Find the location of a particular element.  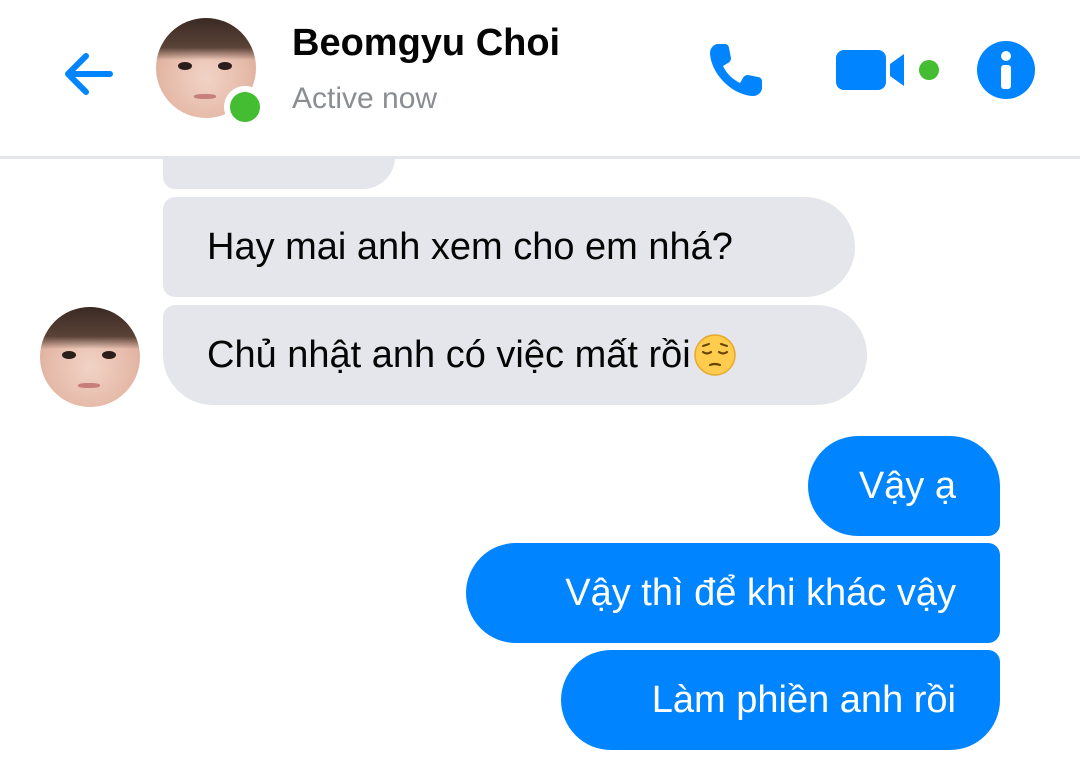

message-bubble-incoming: Hay mai anh xem cho em nhá? is located at coordinates (509, 247).